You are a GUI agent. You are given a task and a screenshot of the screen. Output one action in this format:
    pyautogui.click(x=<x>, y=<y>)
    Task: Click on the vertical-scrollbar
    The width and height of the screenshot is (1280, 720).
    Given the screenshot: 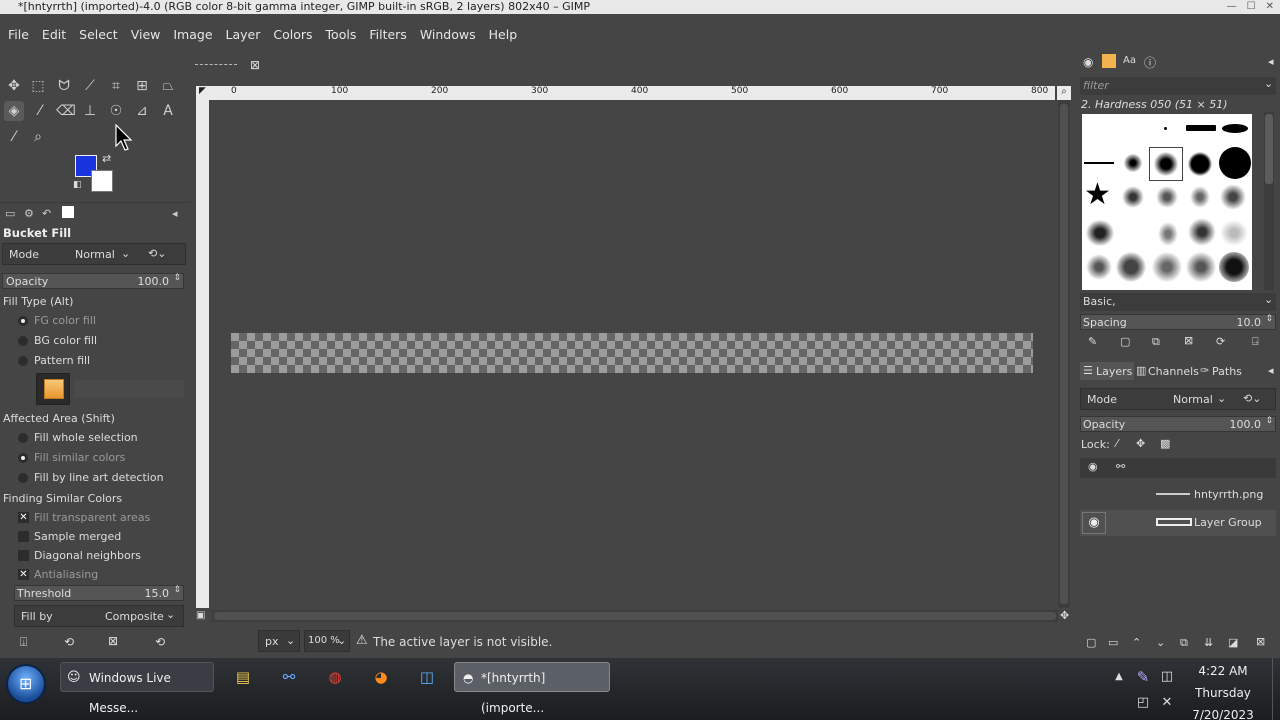 What is the action you would take?
    pyautogui.click(x=1064, y=354)
    